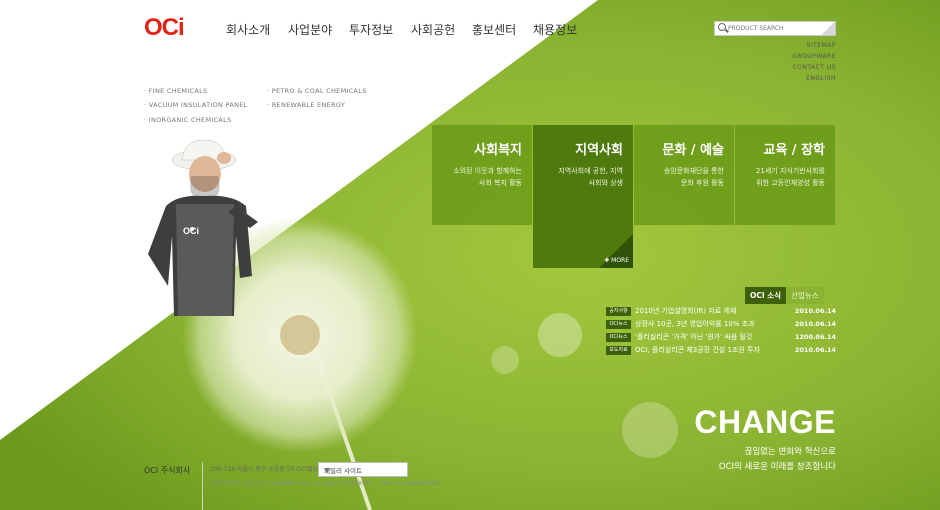 This screenshot has width=940, height=510. I want to click on utility-links: SITEMAP GROUPWARE CONTACT US ENGLISH, so click(814, 62).